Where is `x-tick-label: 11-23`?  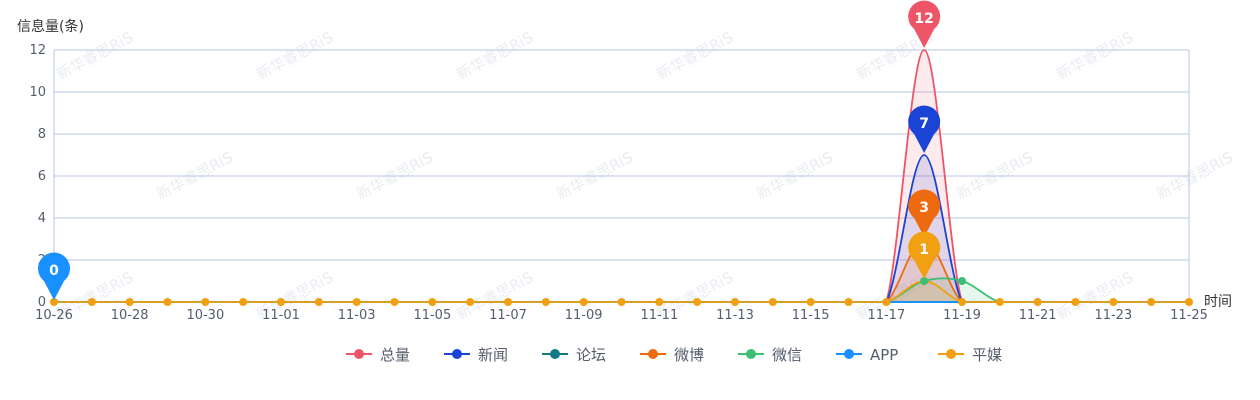
x-tick-label: 11-23 is located at coordinates (1113, 315).